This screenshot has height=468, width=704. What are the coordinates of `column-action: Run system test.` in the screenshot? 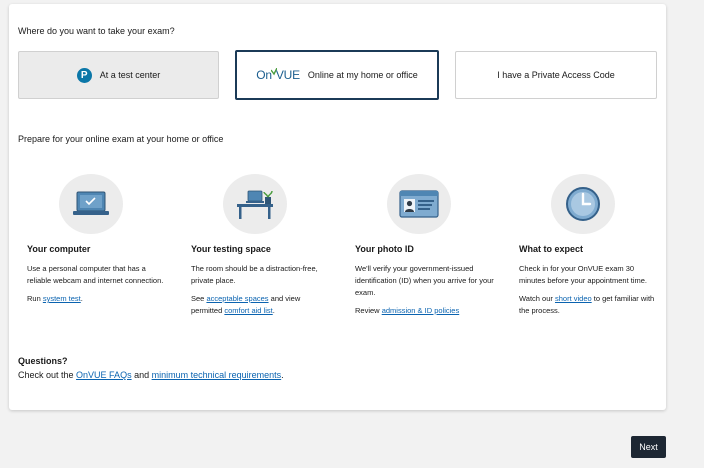 It's located at (55, 298).